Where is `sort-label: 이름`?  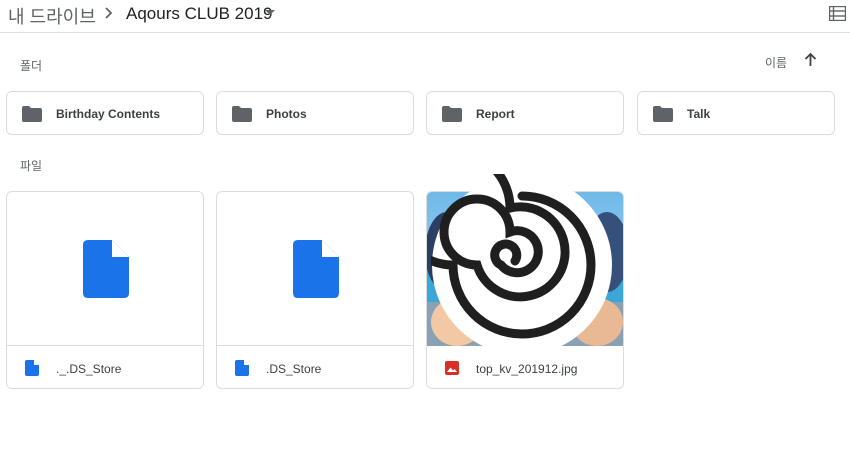 sort-label: 이름 is located at coordinates (776, 62).